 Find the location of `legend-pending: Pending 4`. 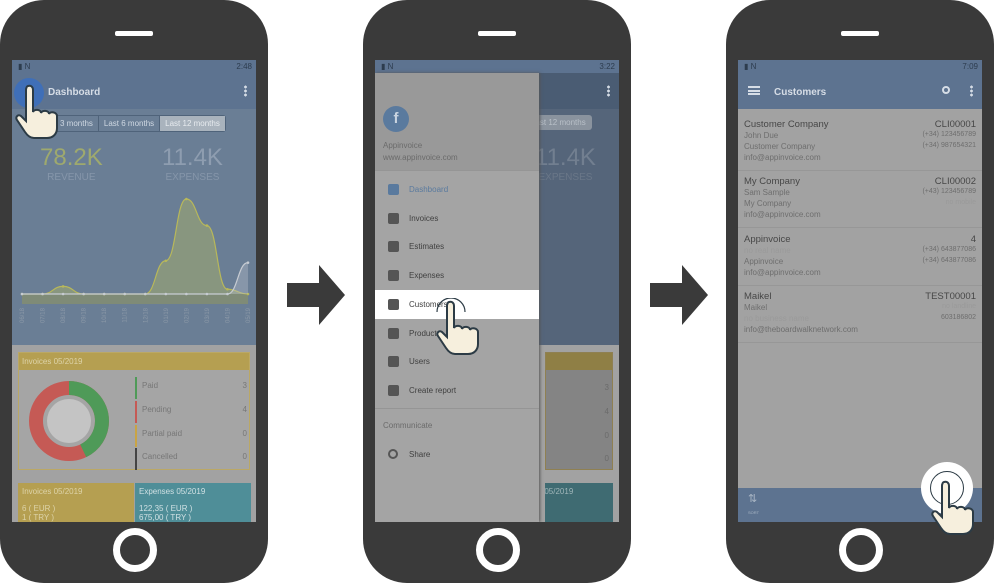

legend-pending: Pending 4 is located at coordinates (191, 412).